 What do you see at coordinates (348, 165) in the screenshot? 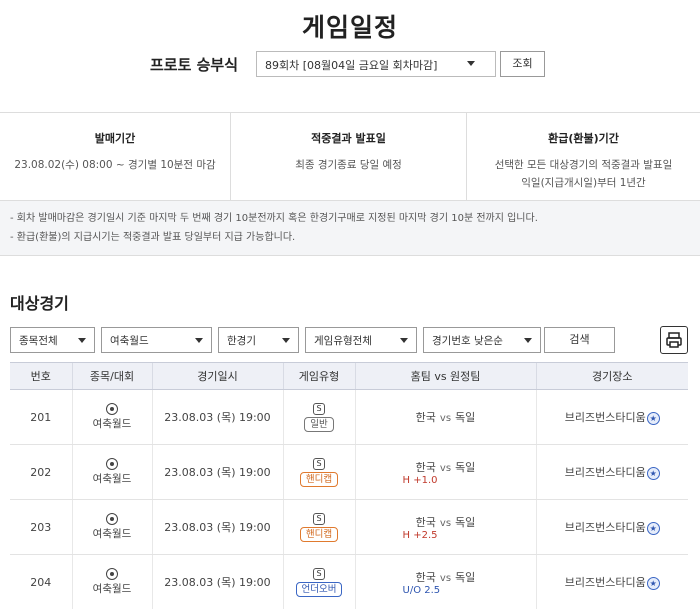
I see `result-text: 최종 경기종료 당일 예정` at bounding box center [348, 165].